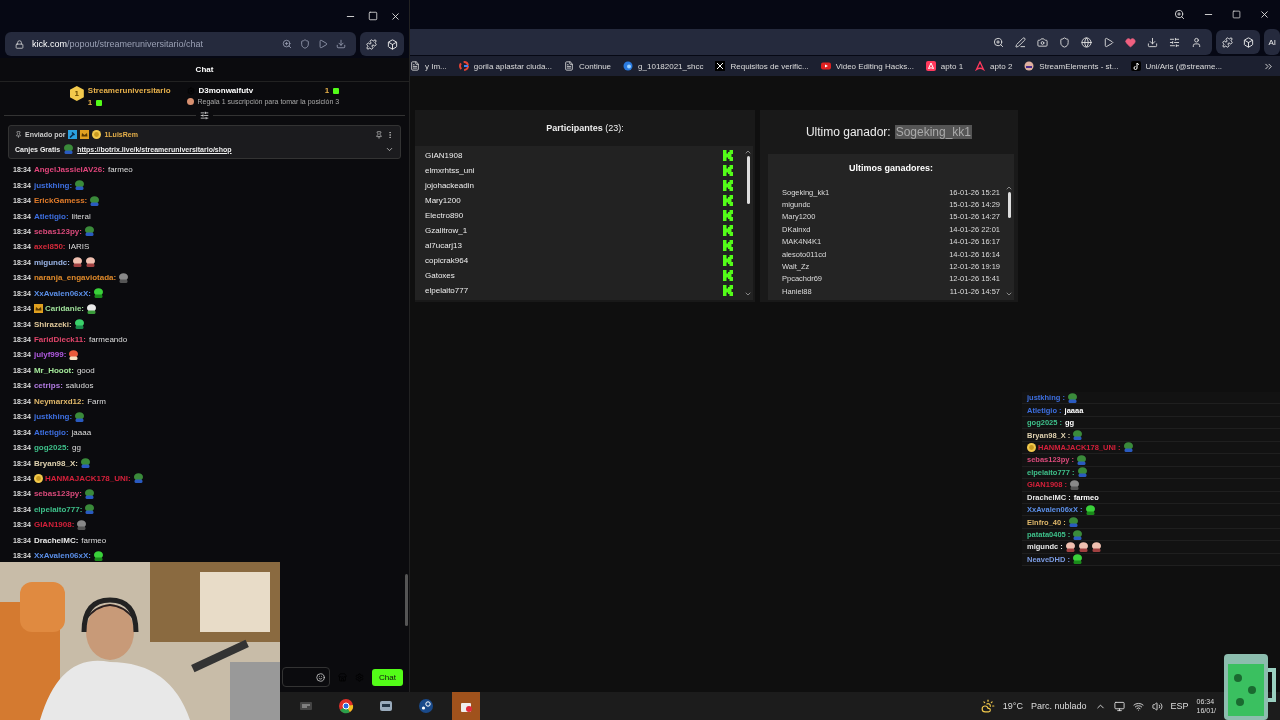 The width and height of the screenshot is (1280, 720). I want to click on restore-icon, so click(1236, 14).